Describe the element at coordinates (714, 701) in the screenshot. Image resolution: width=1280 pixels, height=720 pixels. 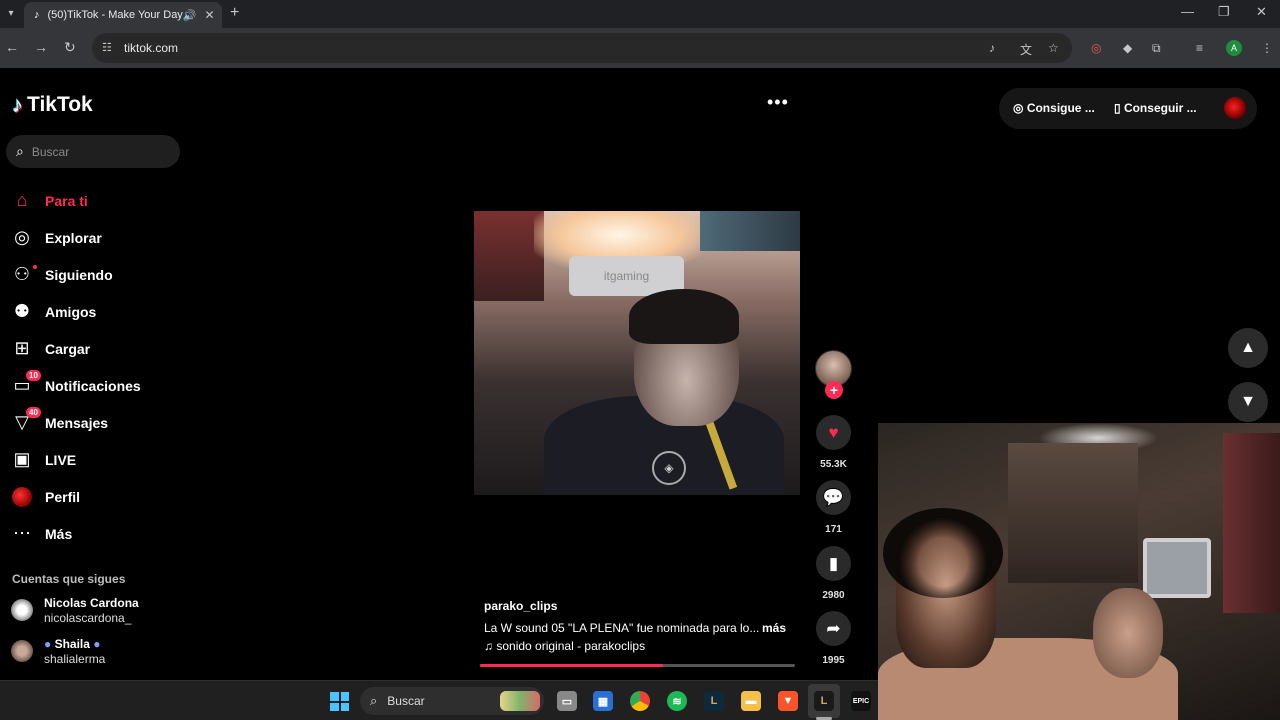
I see `league-client-icon: L` at that location.